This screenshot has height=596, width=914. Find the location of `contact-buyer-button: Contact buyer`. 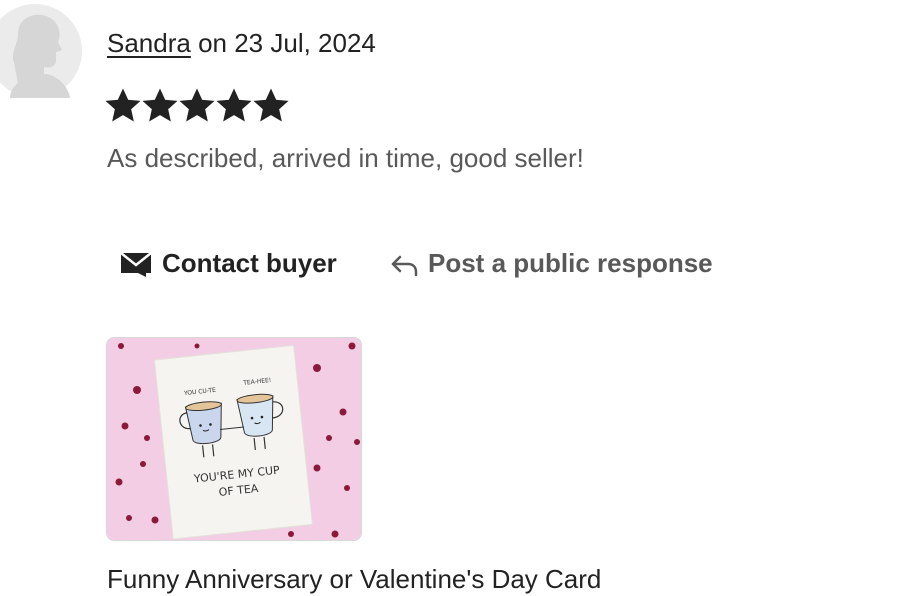

contact-buyer-button: Contact buyer is located at coordinates (228, 263).